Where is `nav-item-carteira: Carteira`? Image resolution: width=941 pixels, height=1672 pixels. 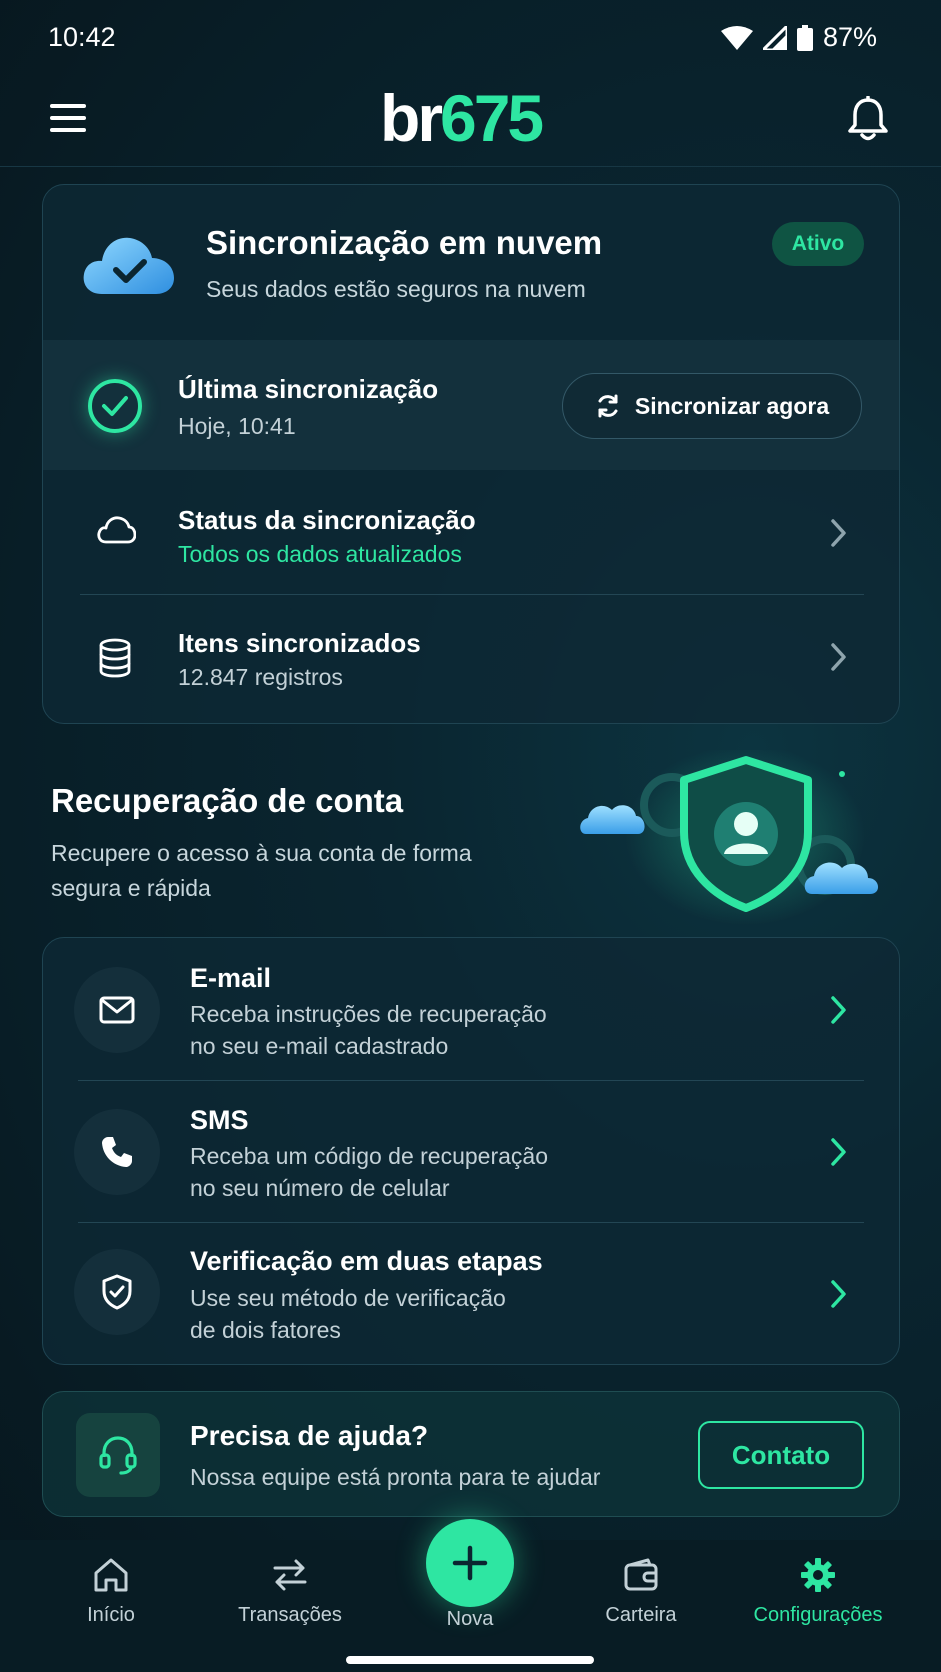 nav-item-carteira: Carteira is located at coordinates (641, 1591).